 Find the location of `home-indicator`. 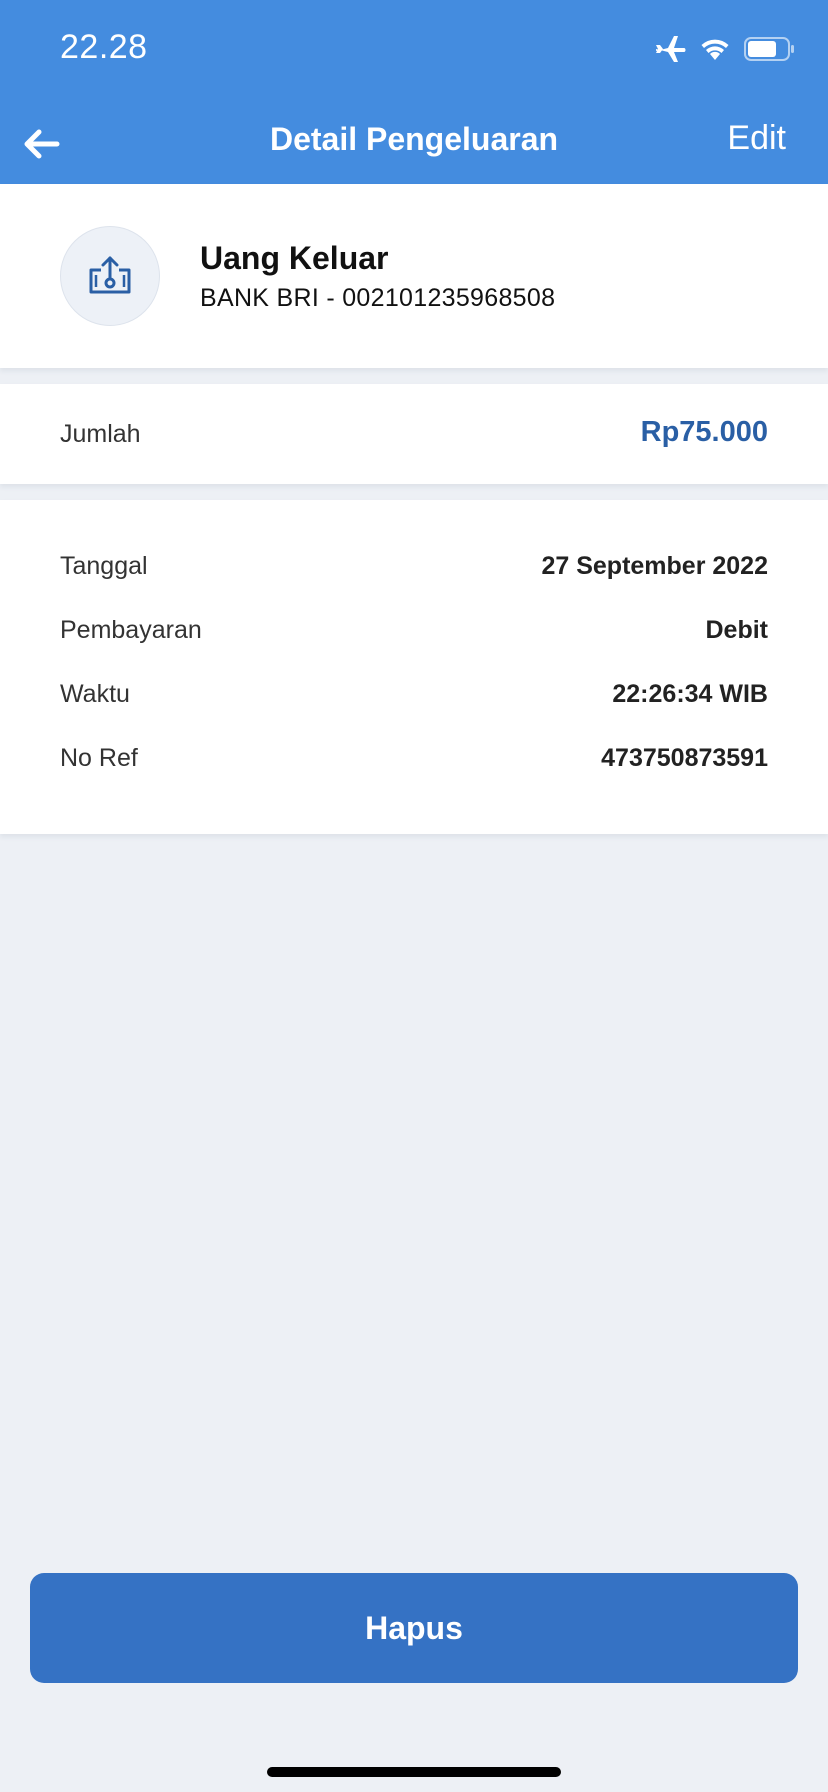

home-indicator is located at coordinates (414, 1772).